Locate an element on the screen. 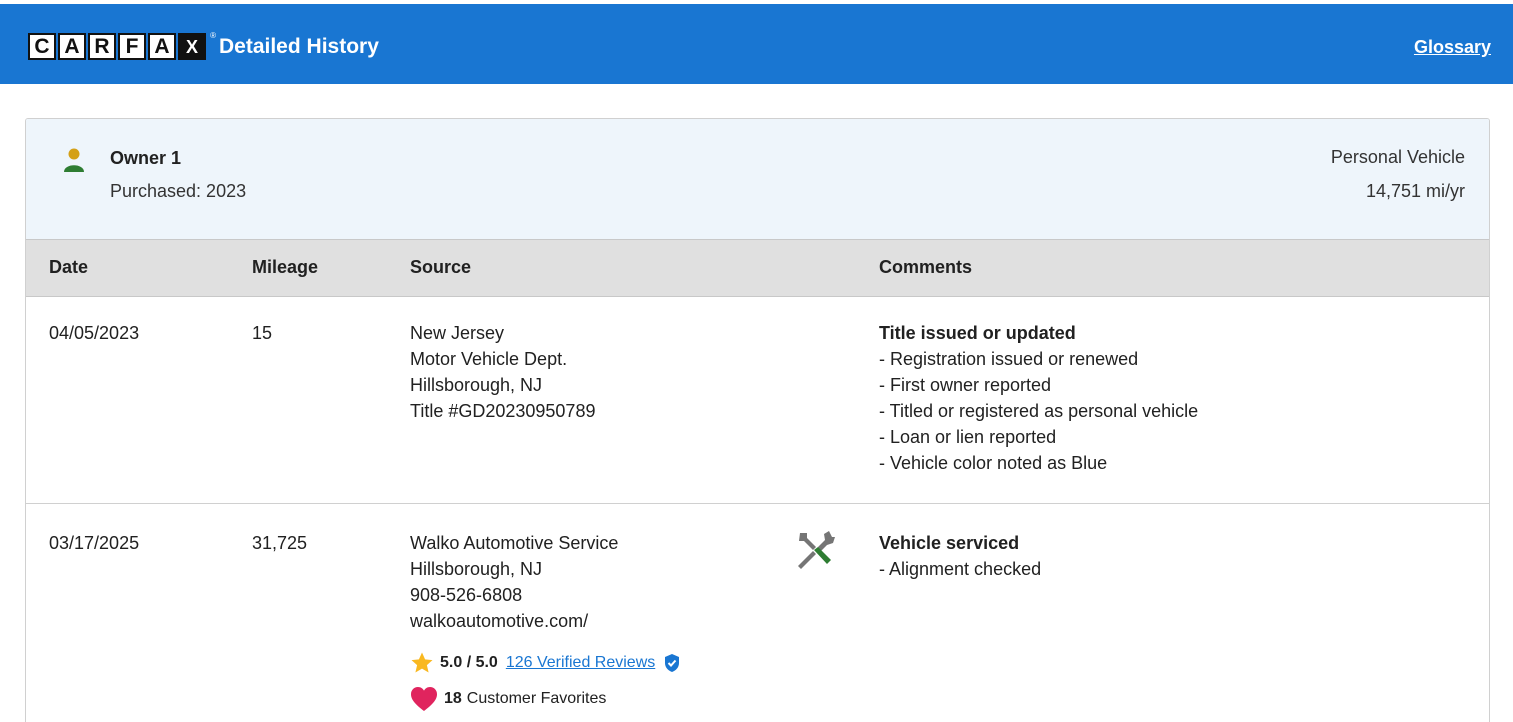 This screenshot has height=722, width=1513. owner-purchased: Purchased: 2023 is located at coordinates (178, 191).